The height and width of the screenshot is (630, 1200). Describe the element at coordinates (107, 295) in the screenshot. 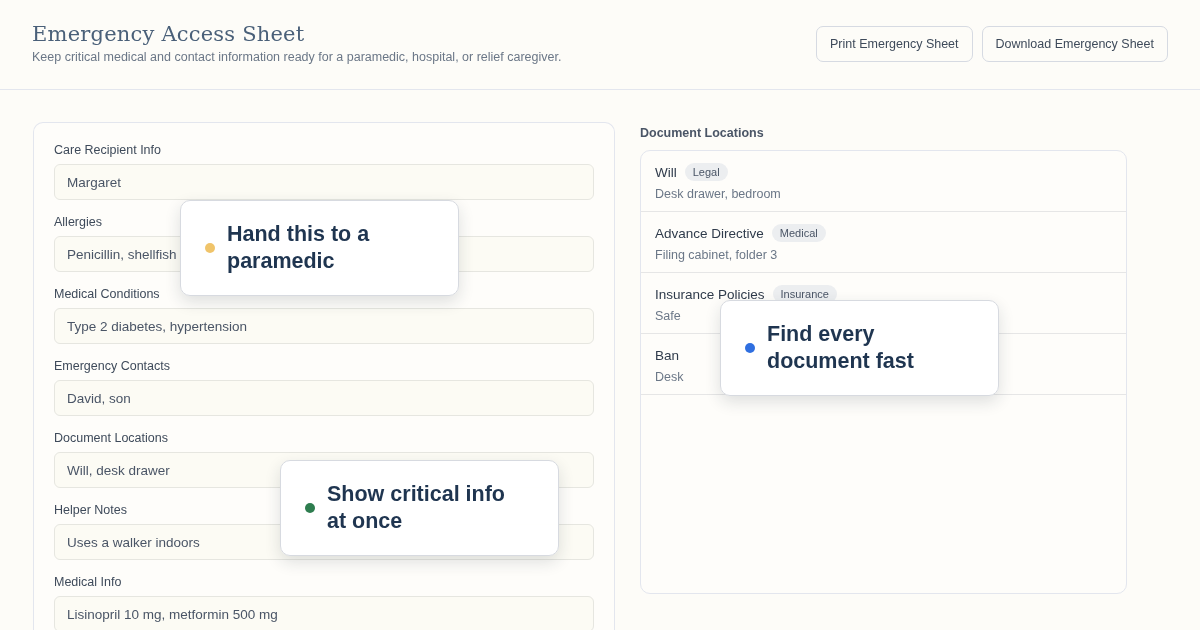

I see `field-label: Medical Conditions` at that location.